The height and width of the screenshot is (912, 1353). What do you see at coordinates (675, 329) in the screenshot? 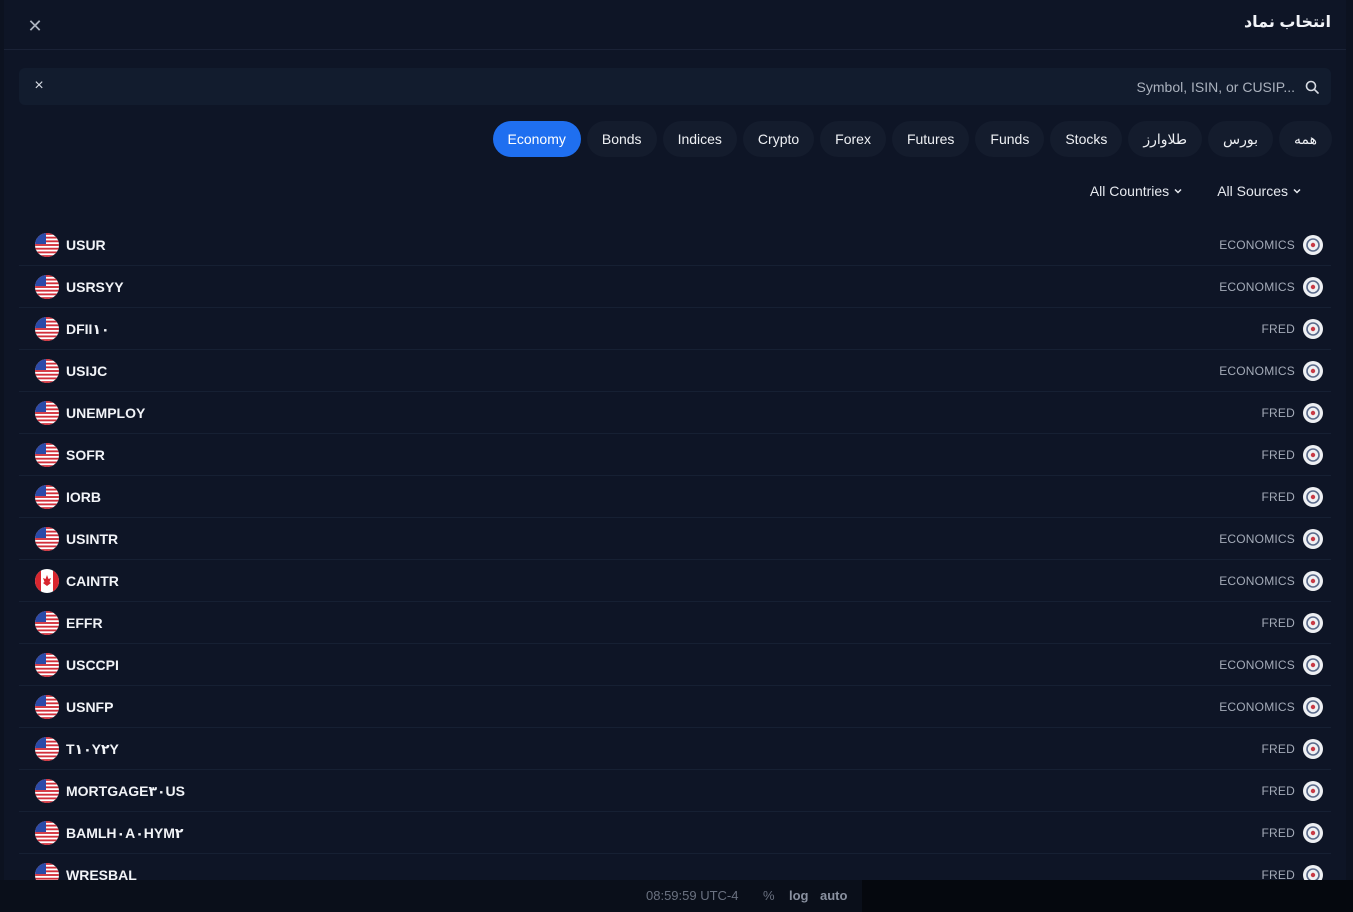
I see `symbol-row: DFII۱۰ FRED` at bounding box center [675, 329].